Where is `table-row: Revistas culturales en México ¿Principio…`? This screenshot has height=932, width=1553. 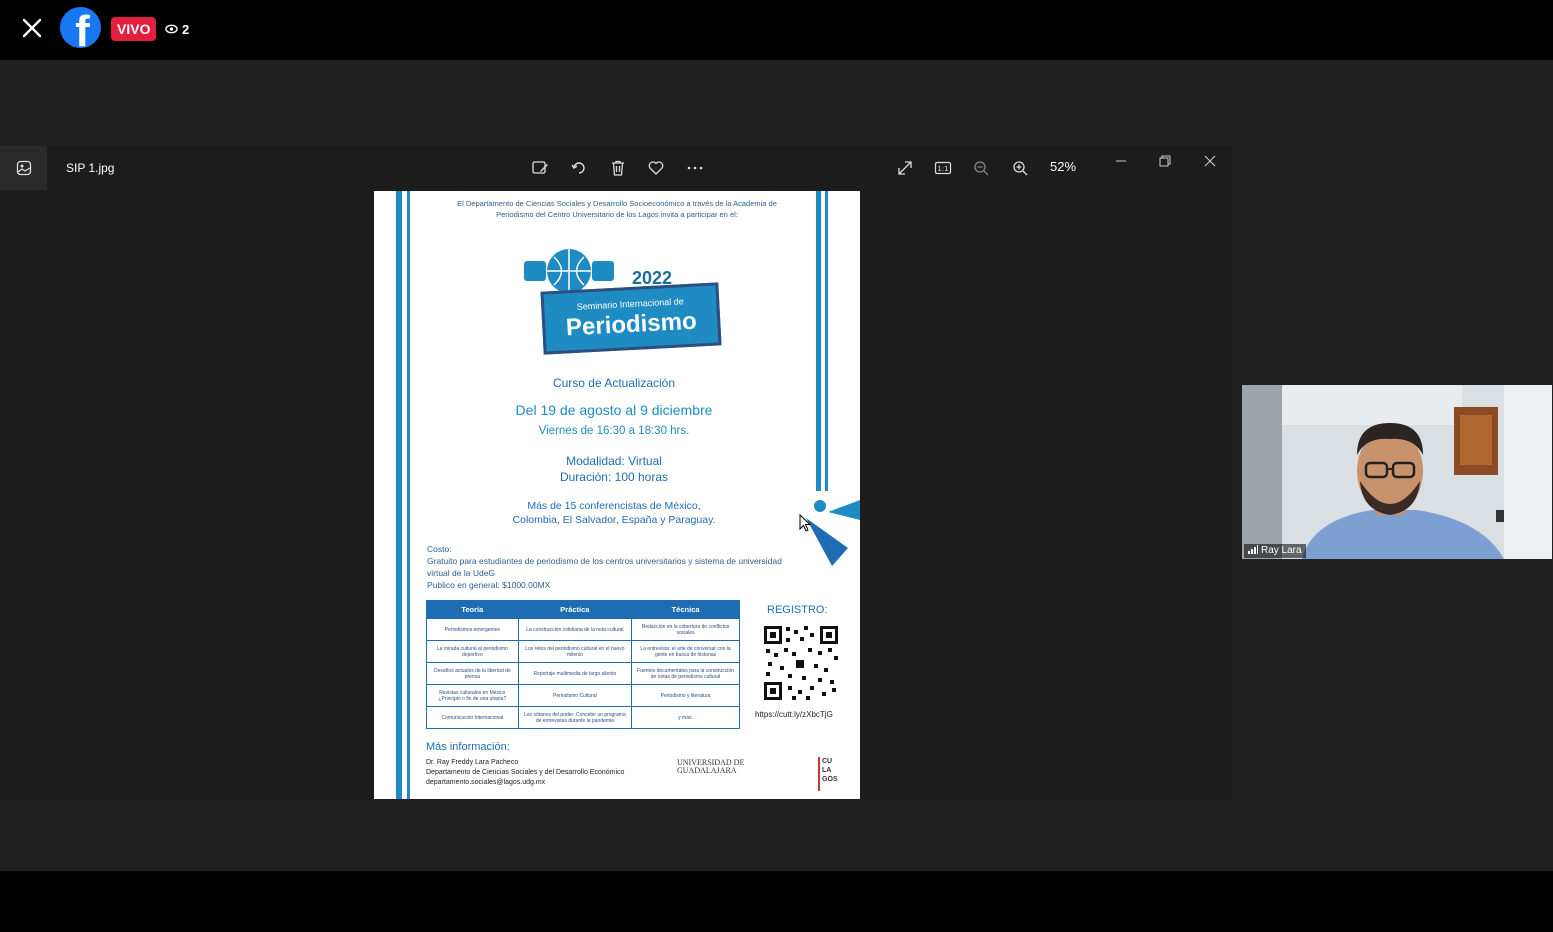
table-row: Revistas culturales en México ¿Principio… is located at coordinates (583, 695).